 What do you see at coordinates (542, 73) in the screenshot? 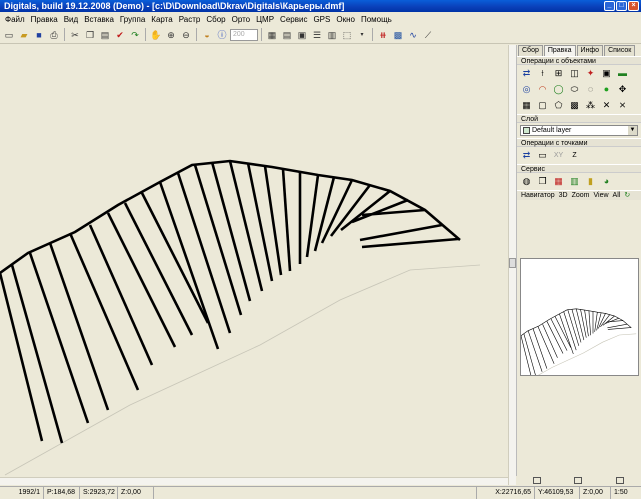
I see `split-icon: ⟊` at bounding box center [542, 73].